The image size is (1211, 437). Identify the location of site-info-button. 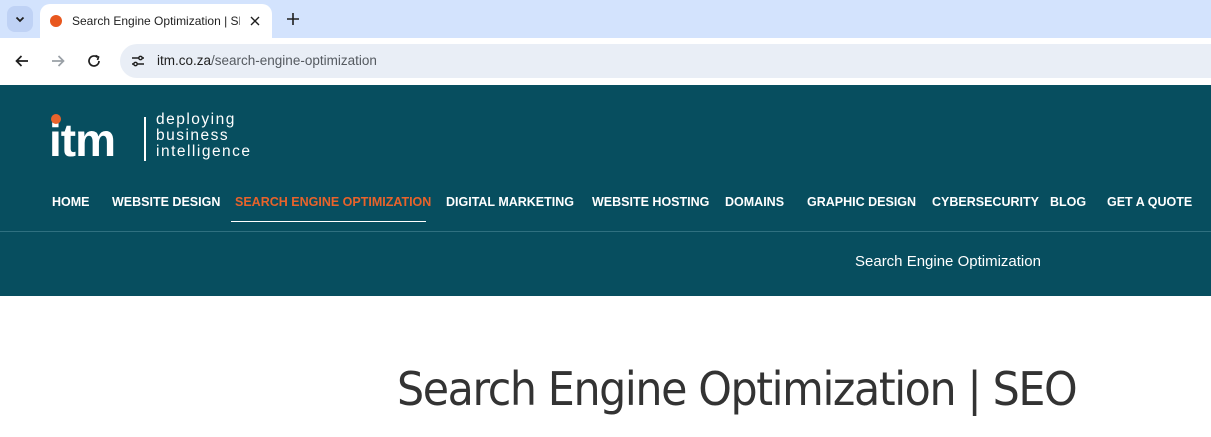
(138, 61).